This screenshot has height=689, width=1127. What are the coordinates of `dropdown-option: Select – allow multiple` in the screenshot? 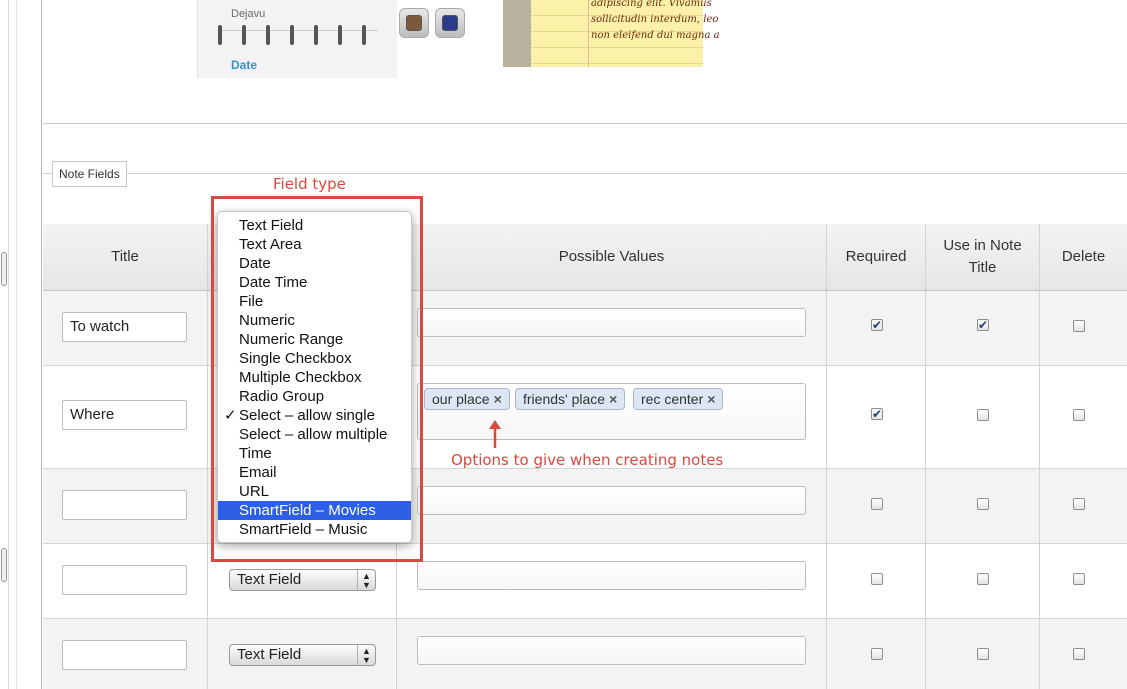 It's located at (314, 434).